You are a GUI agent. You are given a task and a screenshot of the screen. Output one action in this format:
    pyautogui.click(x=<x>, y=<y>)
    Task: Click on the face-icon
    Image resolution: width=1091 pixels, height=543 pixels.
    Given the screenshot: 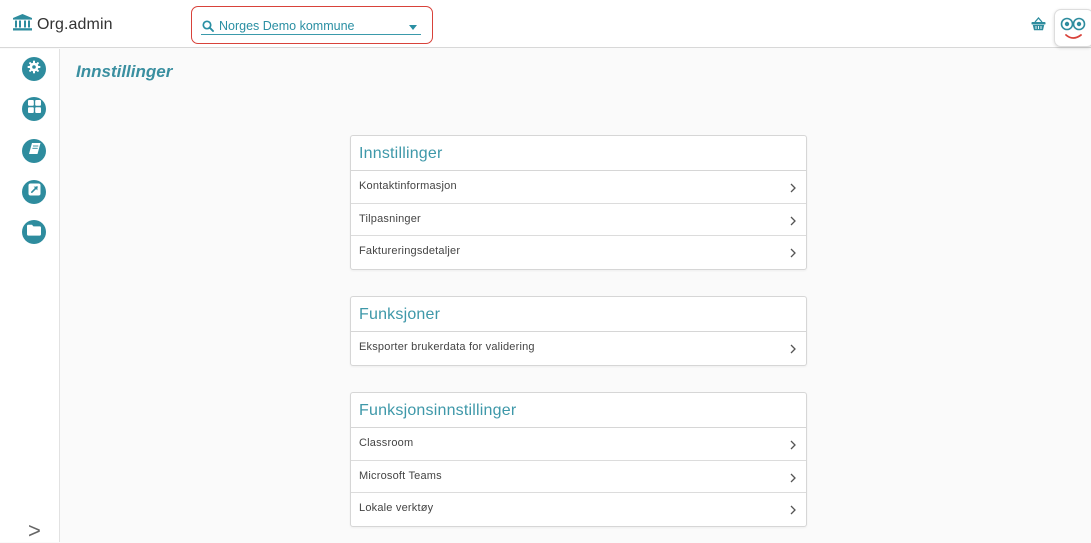 What is the action you would take?
    pyautogui.click(x=1073, y=33)
    